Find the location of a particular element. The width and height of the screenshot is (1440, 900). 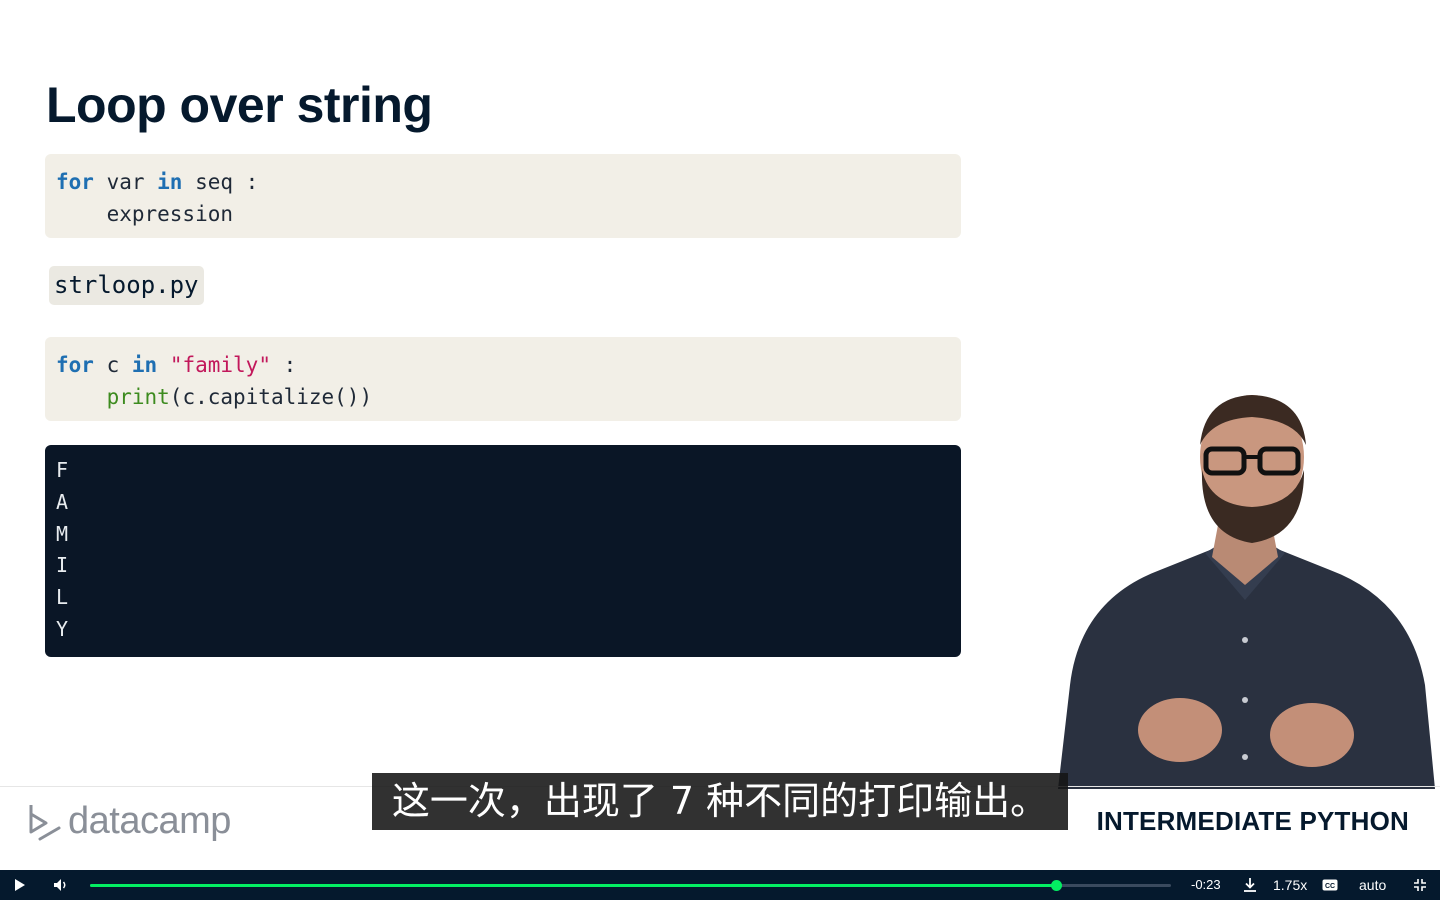

download-icon is located at coordinates (1250, 885).